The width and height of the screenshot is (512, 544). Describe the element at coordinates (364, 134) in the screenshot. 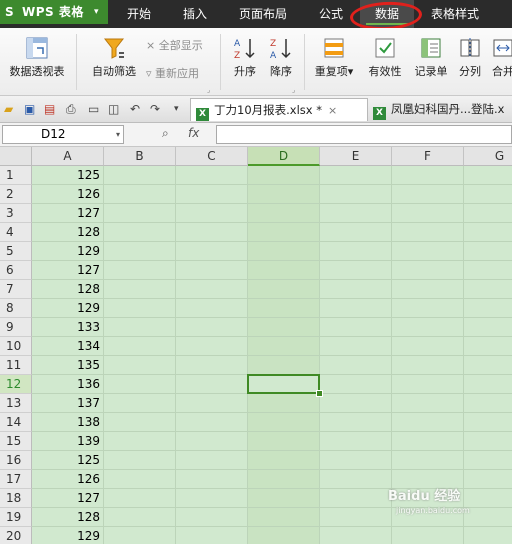

I see `formula-input` at that location.